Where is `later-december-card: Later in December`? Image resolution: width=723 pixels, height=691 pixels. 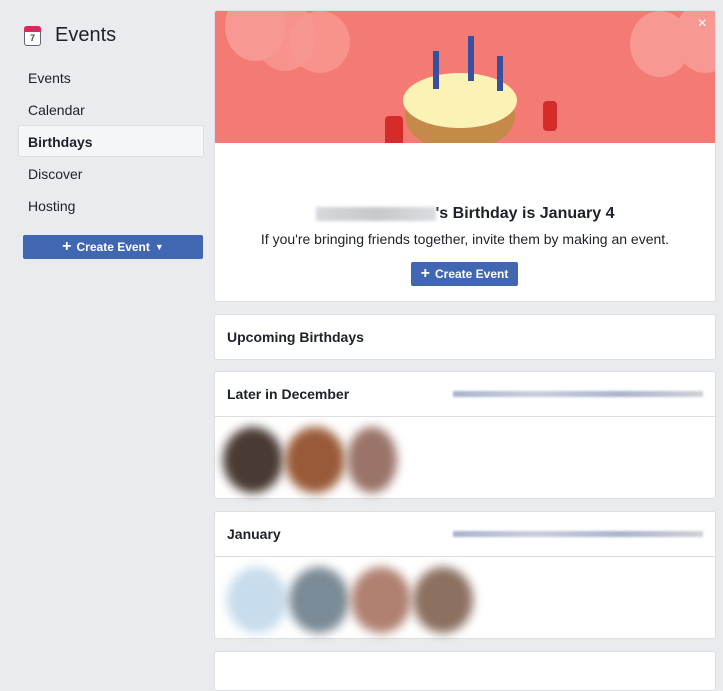 later-december-card: Later in December is located at coordinates (465, 435).